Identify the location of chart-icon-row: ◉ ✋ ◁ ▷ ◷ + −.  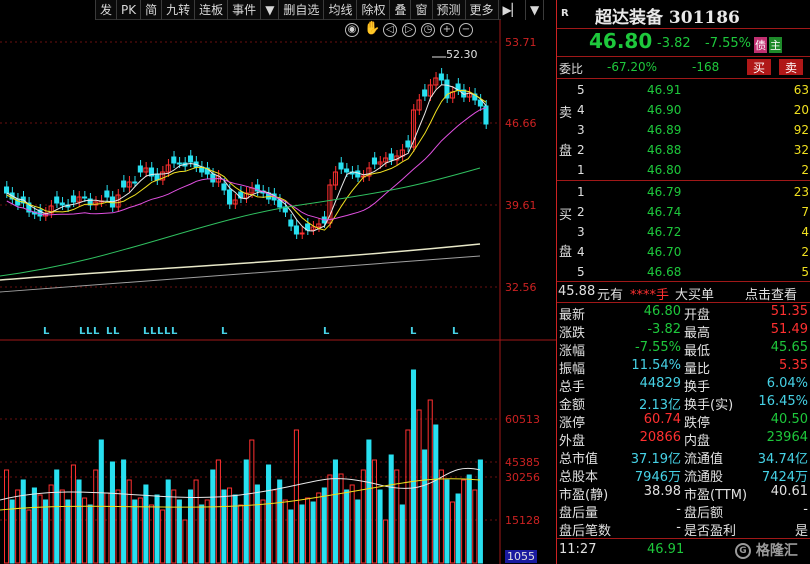
(409, 30).